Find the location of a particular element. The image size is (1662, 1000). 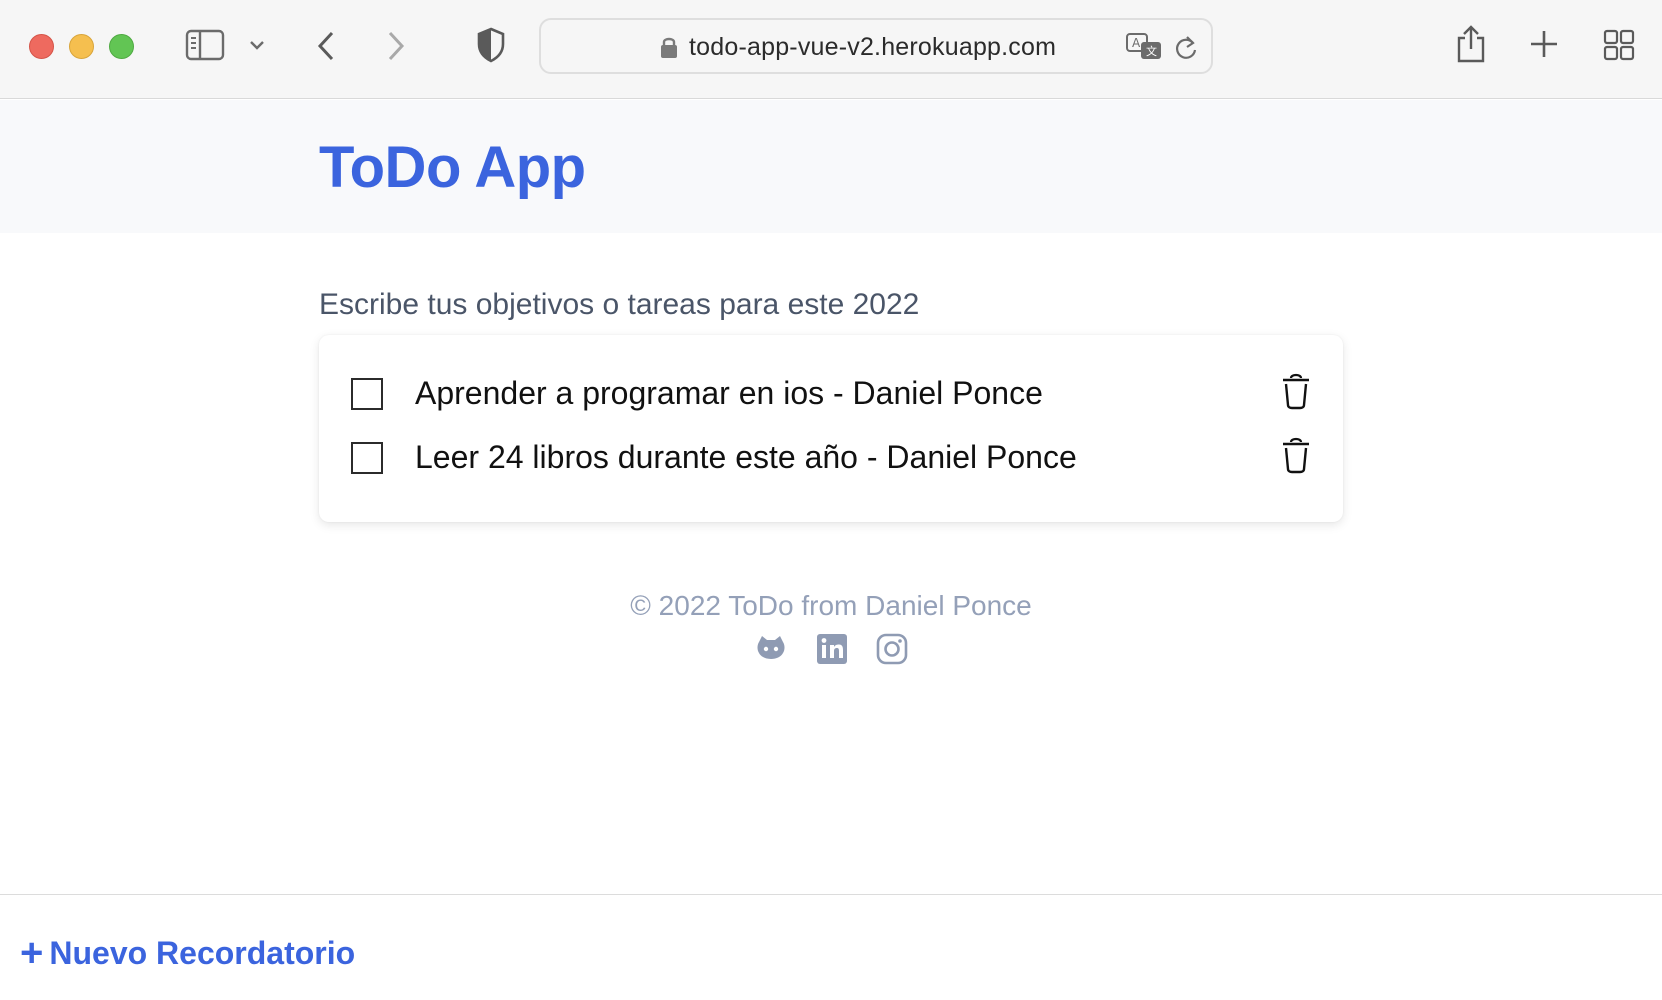

sidebar-icon is located at coordinates (205, 45).